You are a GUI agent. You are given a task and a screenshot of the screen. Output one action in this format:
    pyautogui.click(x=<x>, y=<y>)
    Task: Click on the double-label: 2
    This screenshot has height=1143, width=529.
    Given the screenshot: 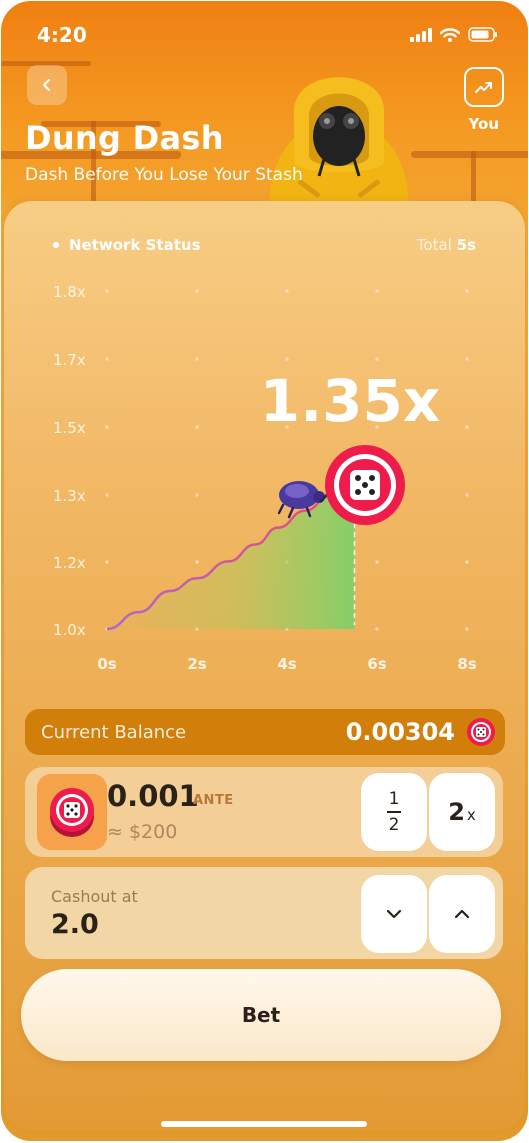 What is the action you would take?
    pyautogui.click(x=456, y=812)
    